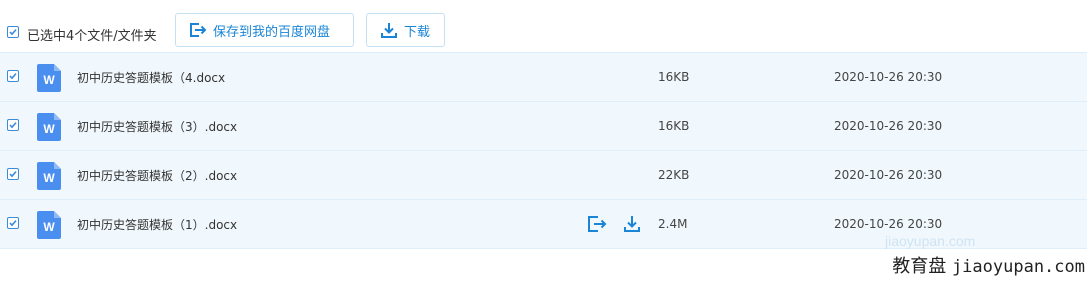 Image resolution: width=1091 pixels, height=286 pixels. What do you see at coordinates (272, 32) in the screenshot?
I see `save-to-baidu-label: 保存到我的百度网盘` at bounding box center [272, 32].